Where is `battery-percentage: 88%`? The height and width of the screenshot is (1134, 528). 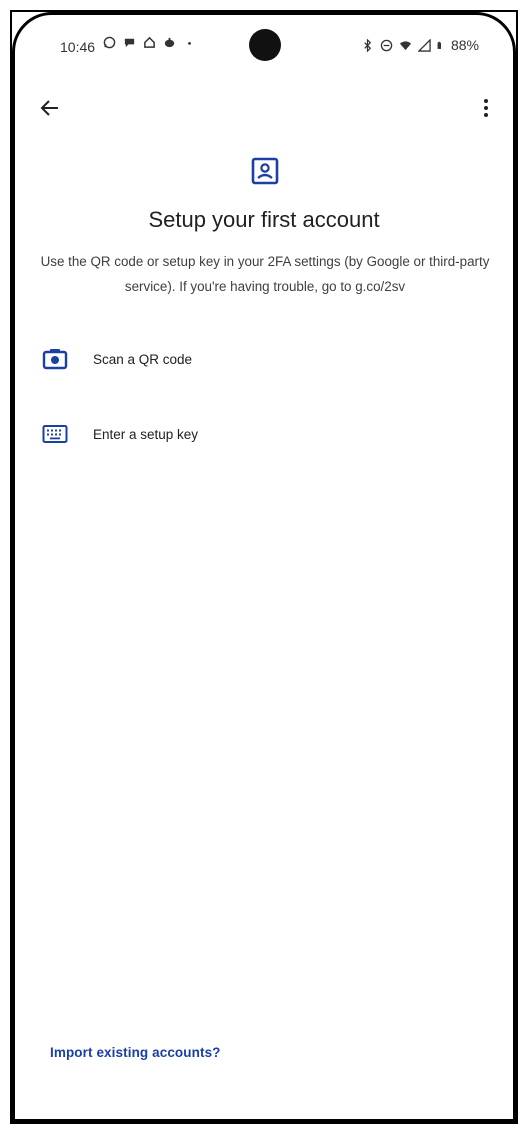 battery-percentage: 88% is located at coordinates (464, 45).